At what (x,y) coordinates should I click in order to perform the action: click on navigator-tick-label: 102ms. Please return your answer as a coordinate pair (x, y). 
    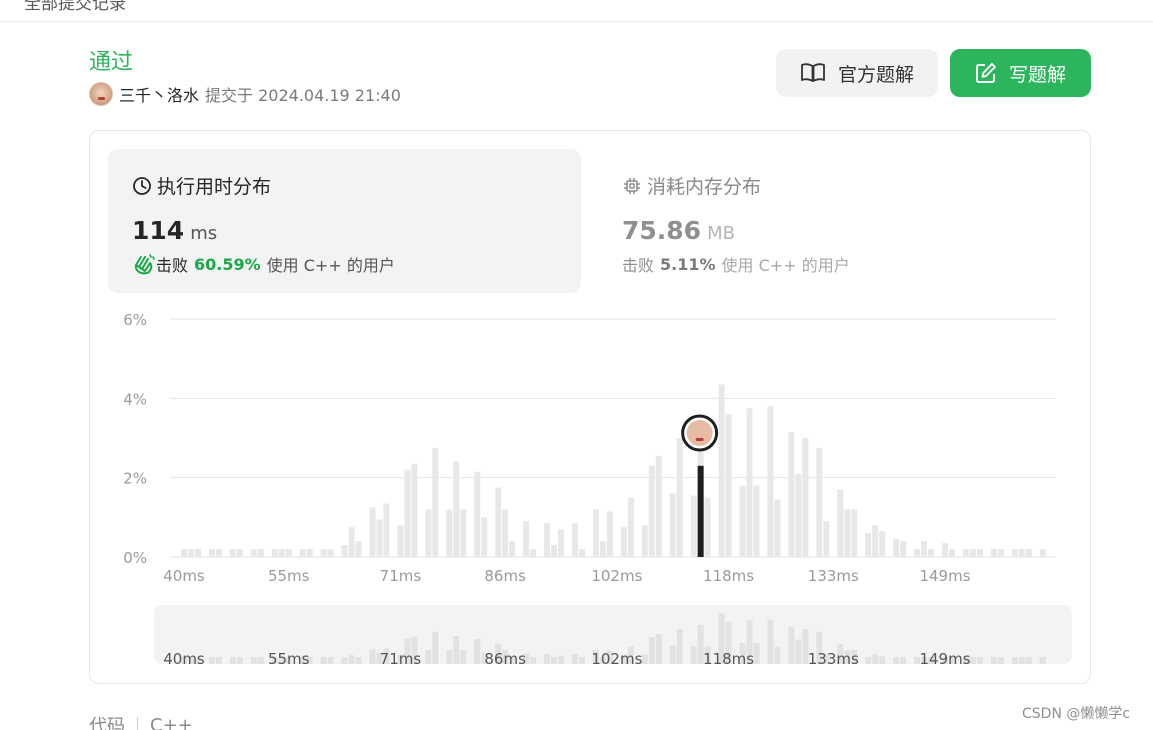
    Looking at the image, I should click on (616, 659).